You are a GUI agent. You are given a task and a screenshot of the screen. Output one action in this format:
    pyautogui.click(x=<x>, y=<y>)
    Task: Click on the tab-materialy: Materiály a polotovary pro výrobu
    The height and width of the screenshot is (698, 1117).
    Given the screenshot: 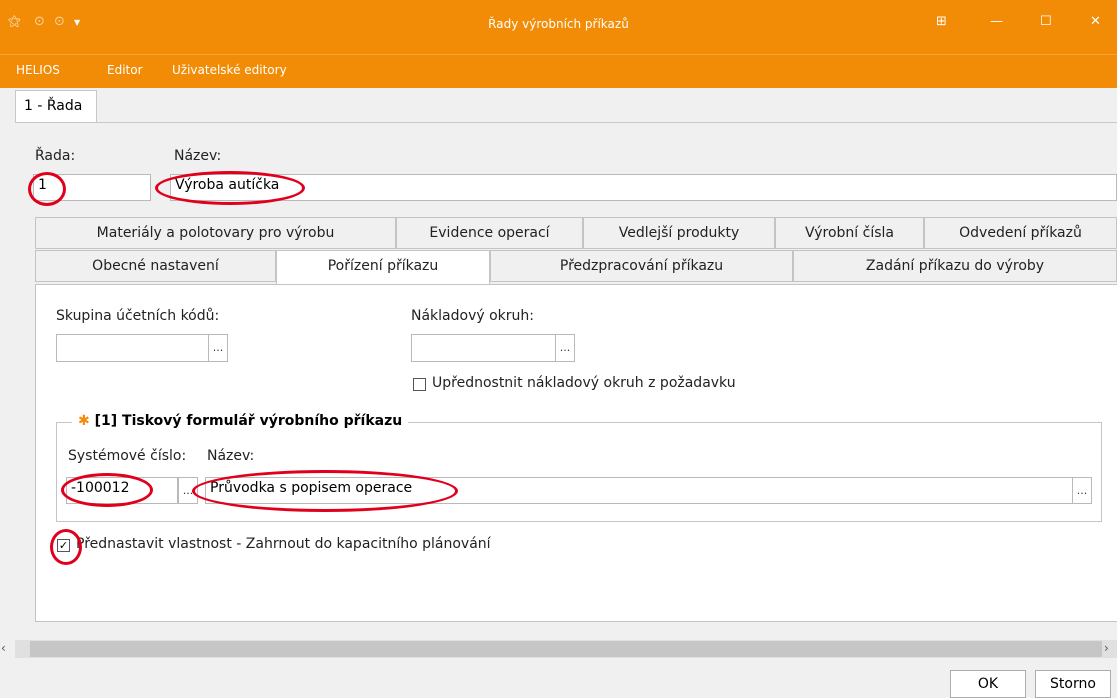 What is the action you would take?
    pyautogui.click(x=215, y=233)
    